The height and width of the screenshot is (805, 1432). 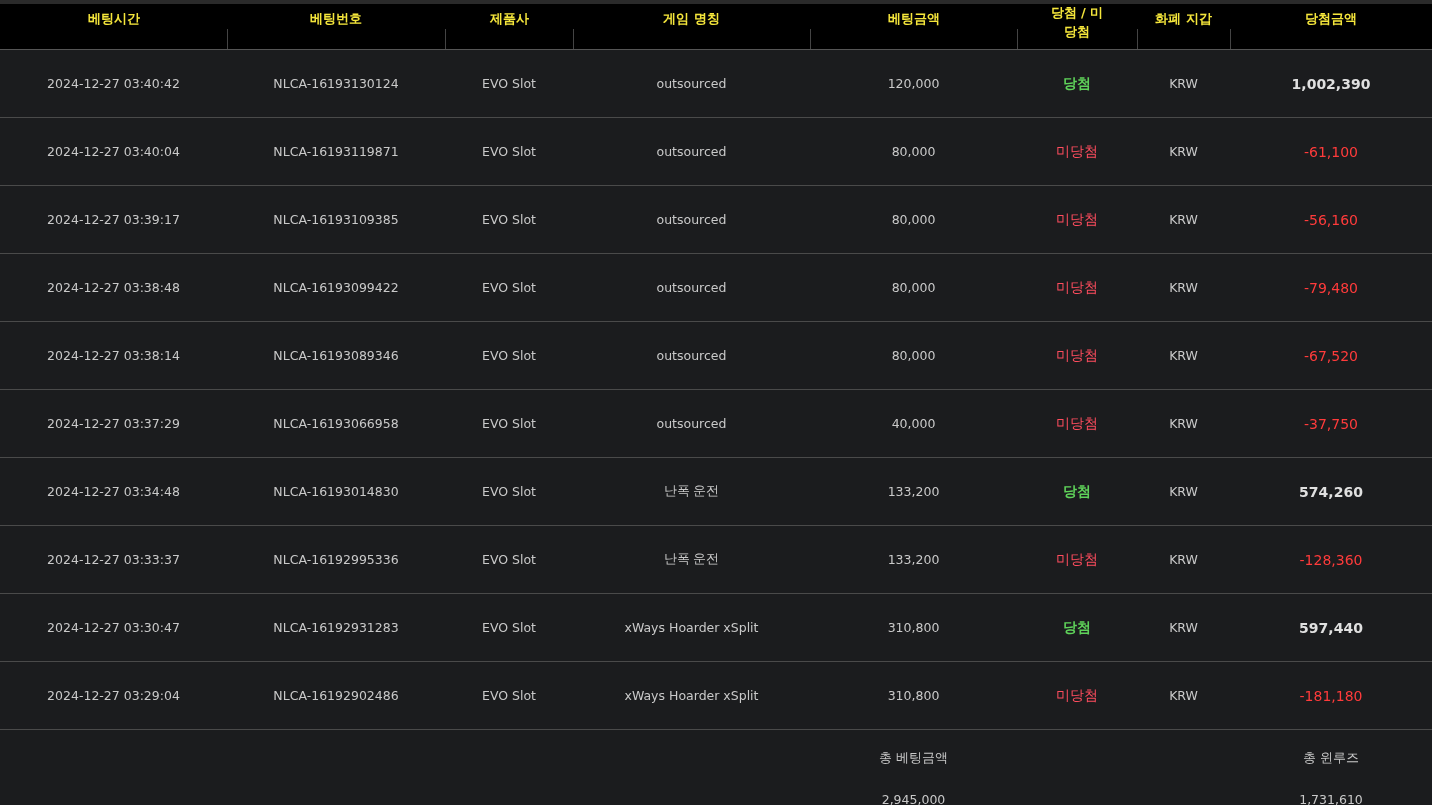 I want to click on payout-amount: -67,520, so click(x=1330, y=355).